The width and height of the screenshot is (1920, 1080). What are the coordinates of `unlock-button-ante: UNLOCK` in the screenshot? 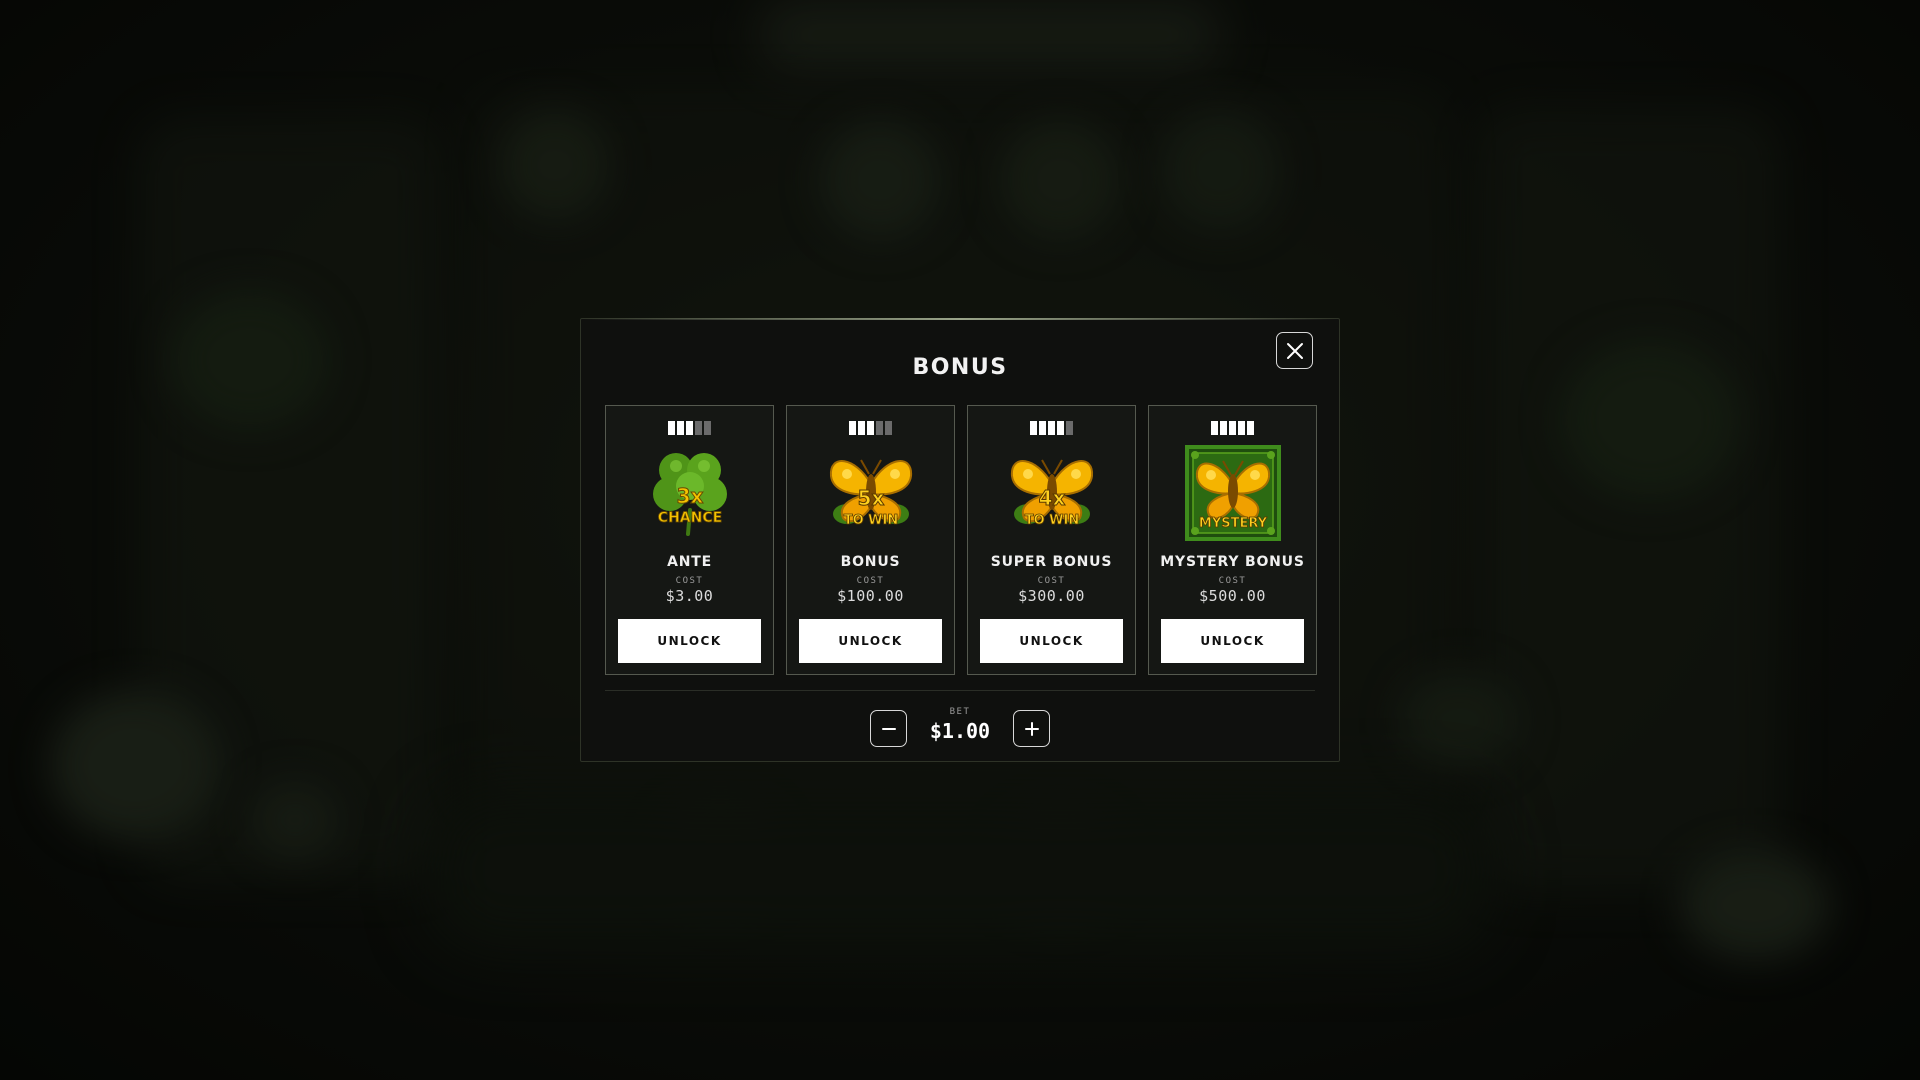 It's located at (689, 641).